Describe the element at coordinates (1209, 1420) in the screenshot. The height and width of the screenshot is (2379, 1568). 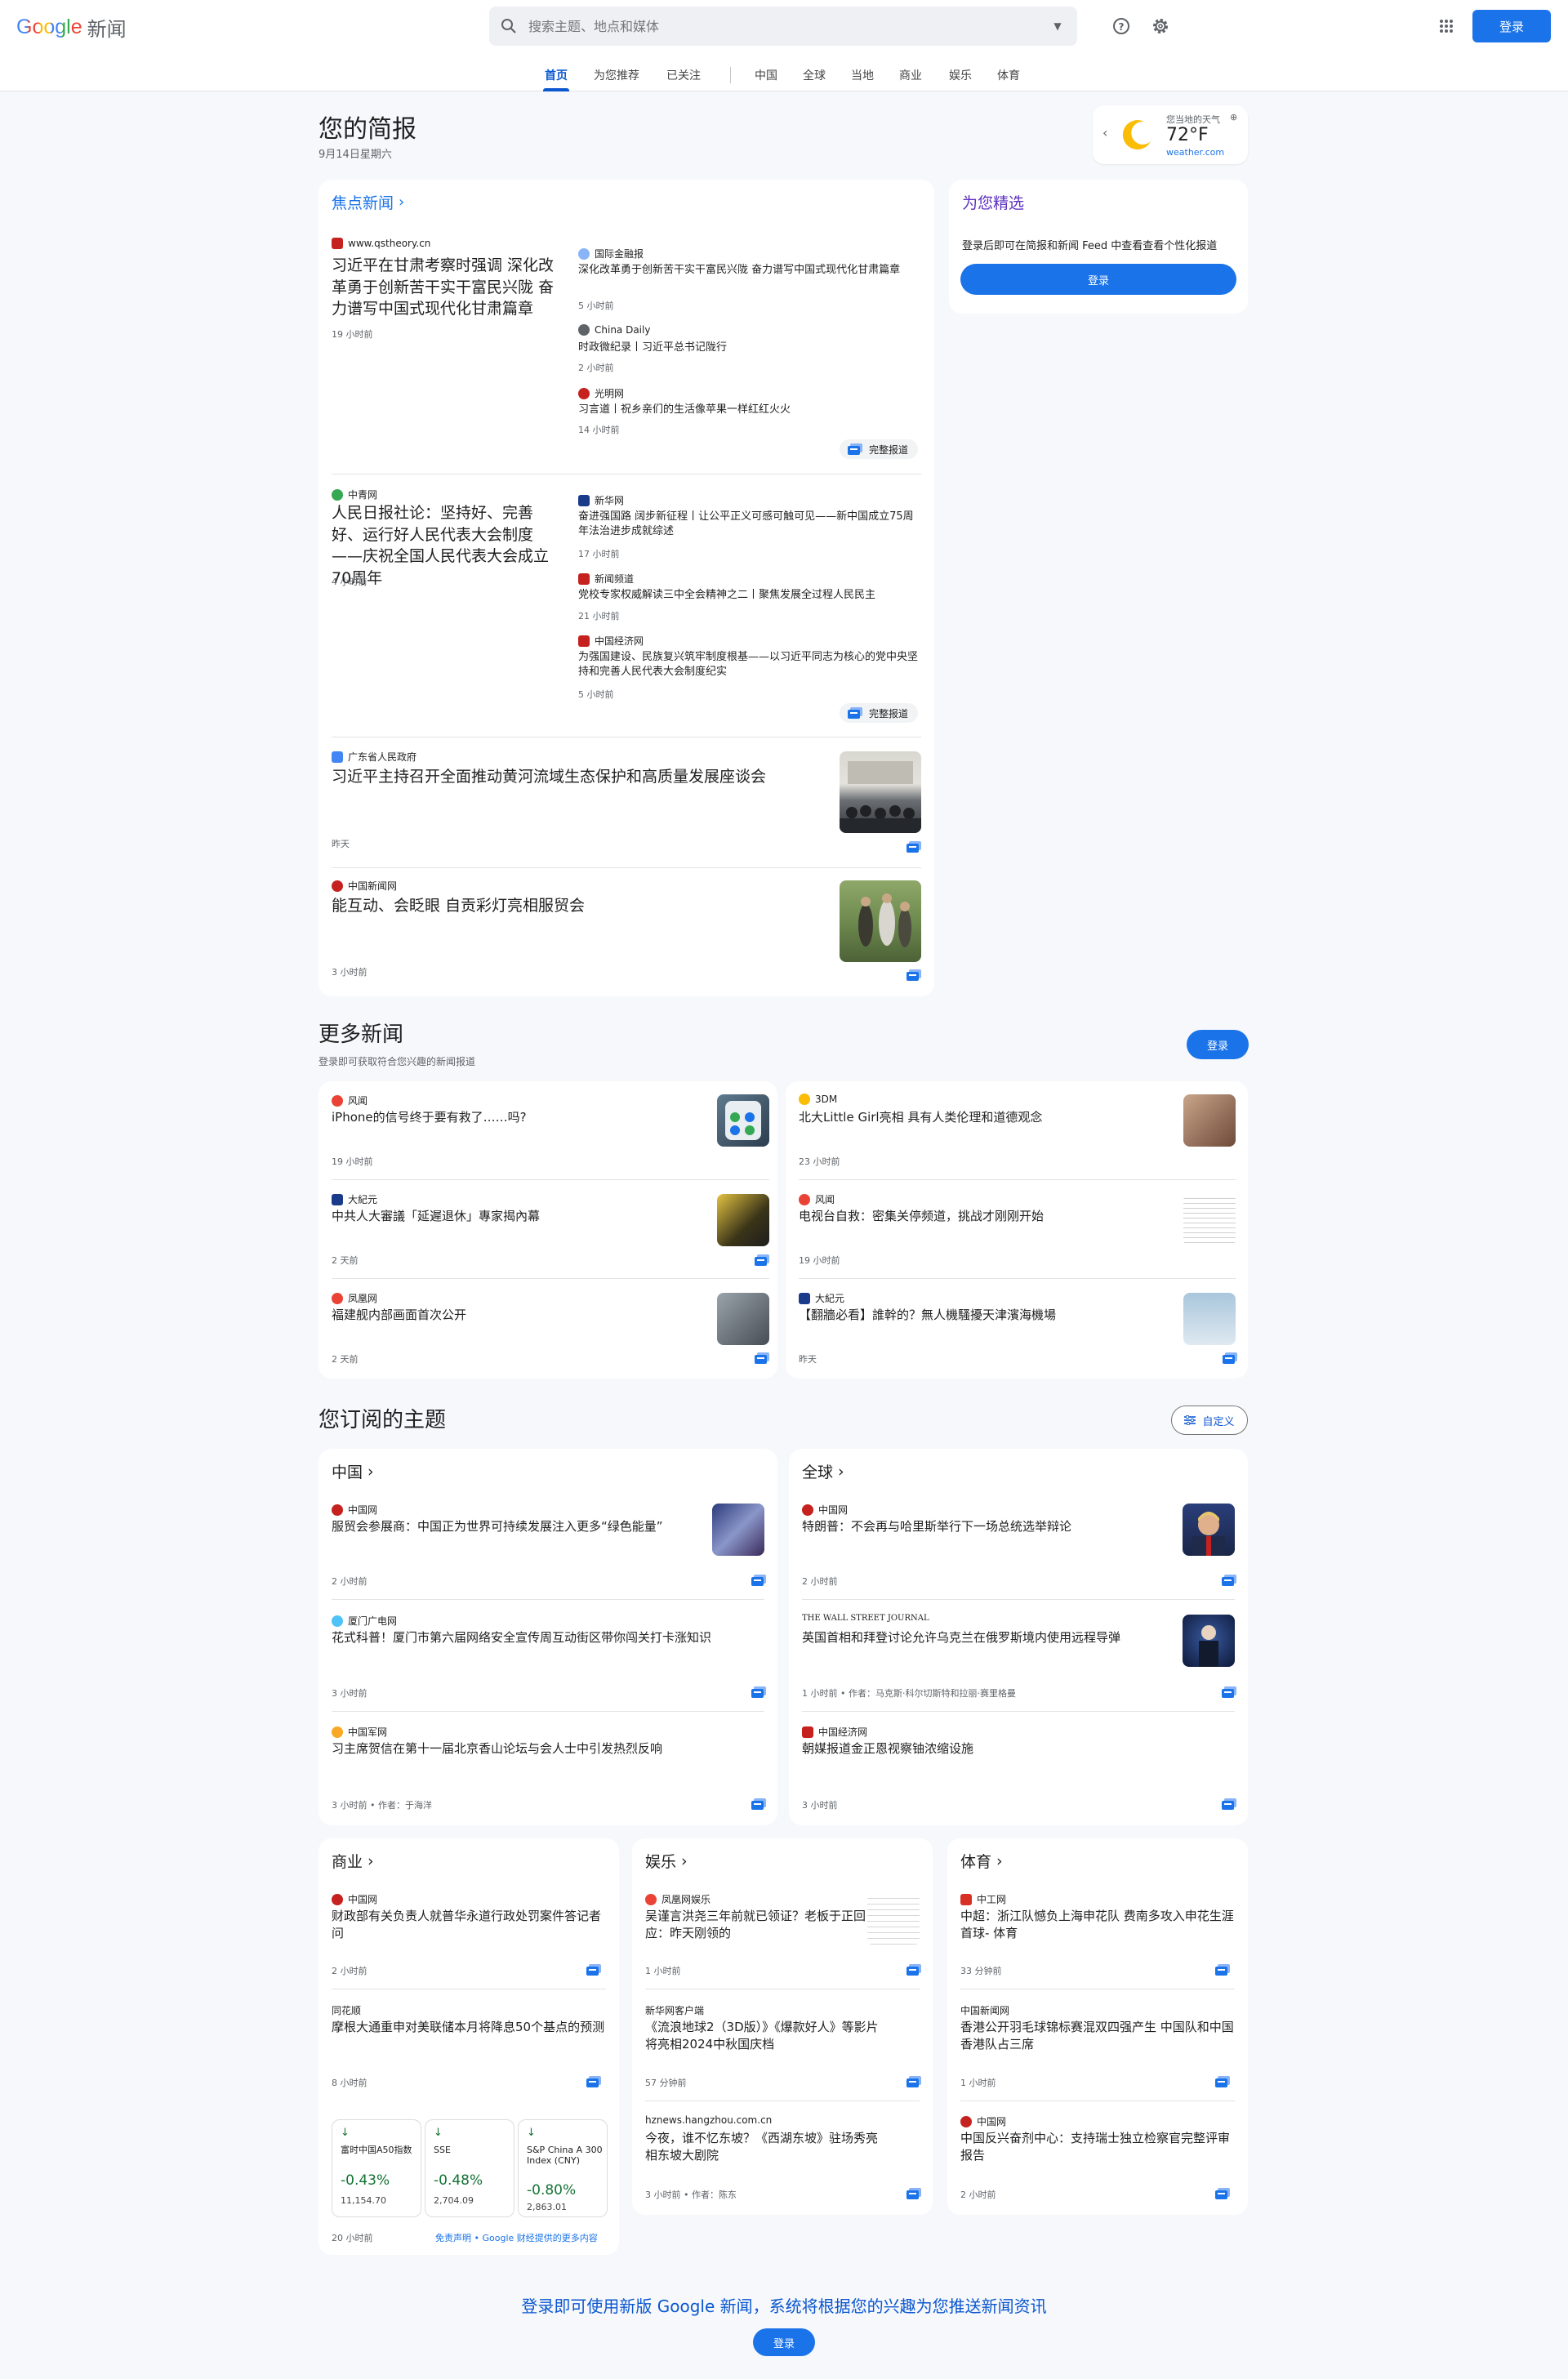
I see `customize-button: 自定义` at that location.